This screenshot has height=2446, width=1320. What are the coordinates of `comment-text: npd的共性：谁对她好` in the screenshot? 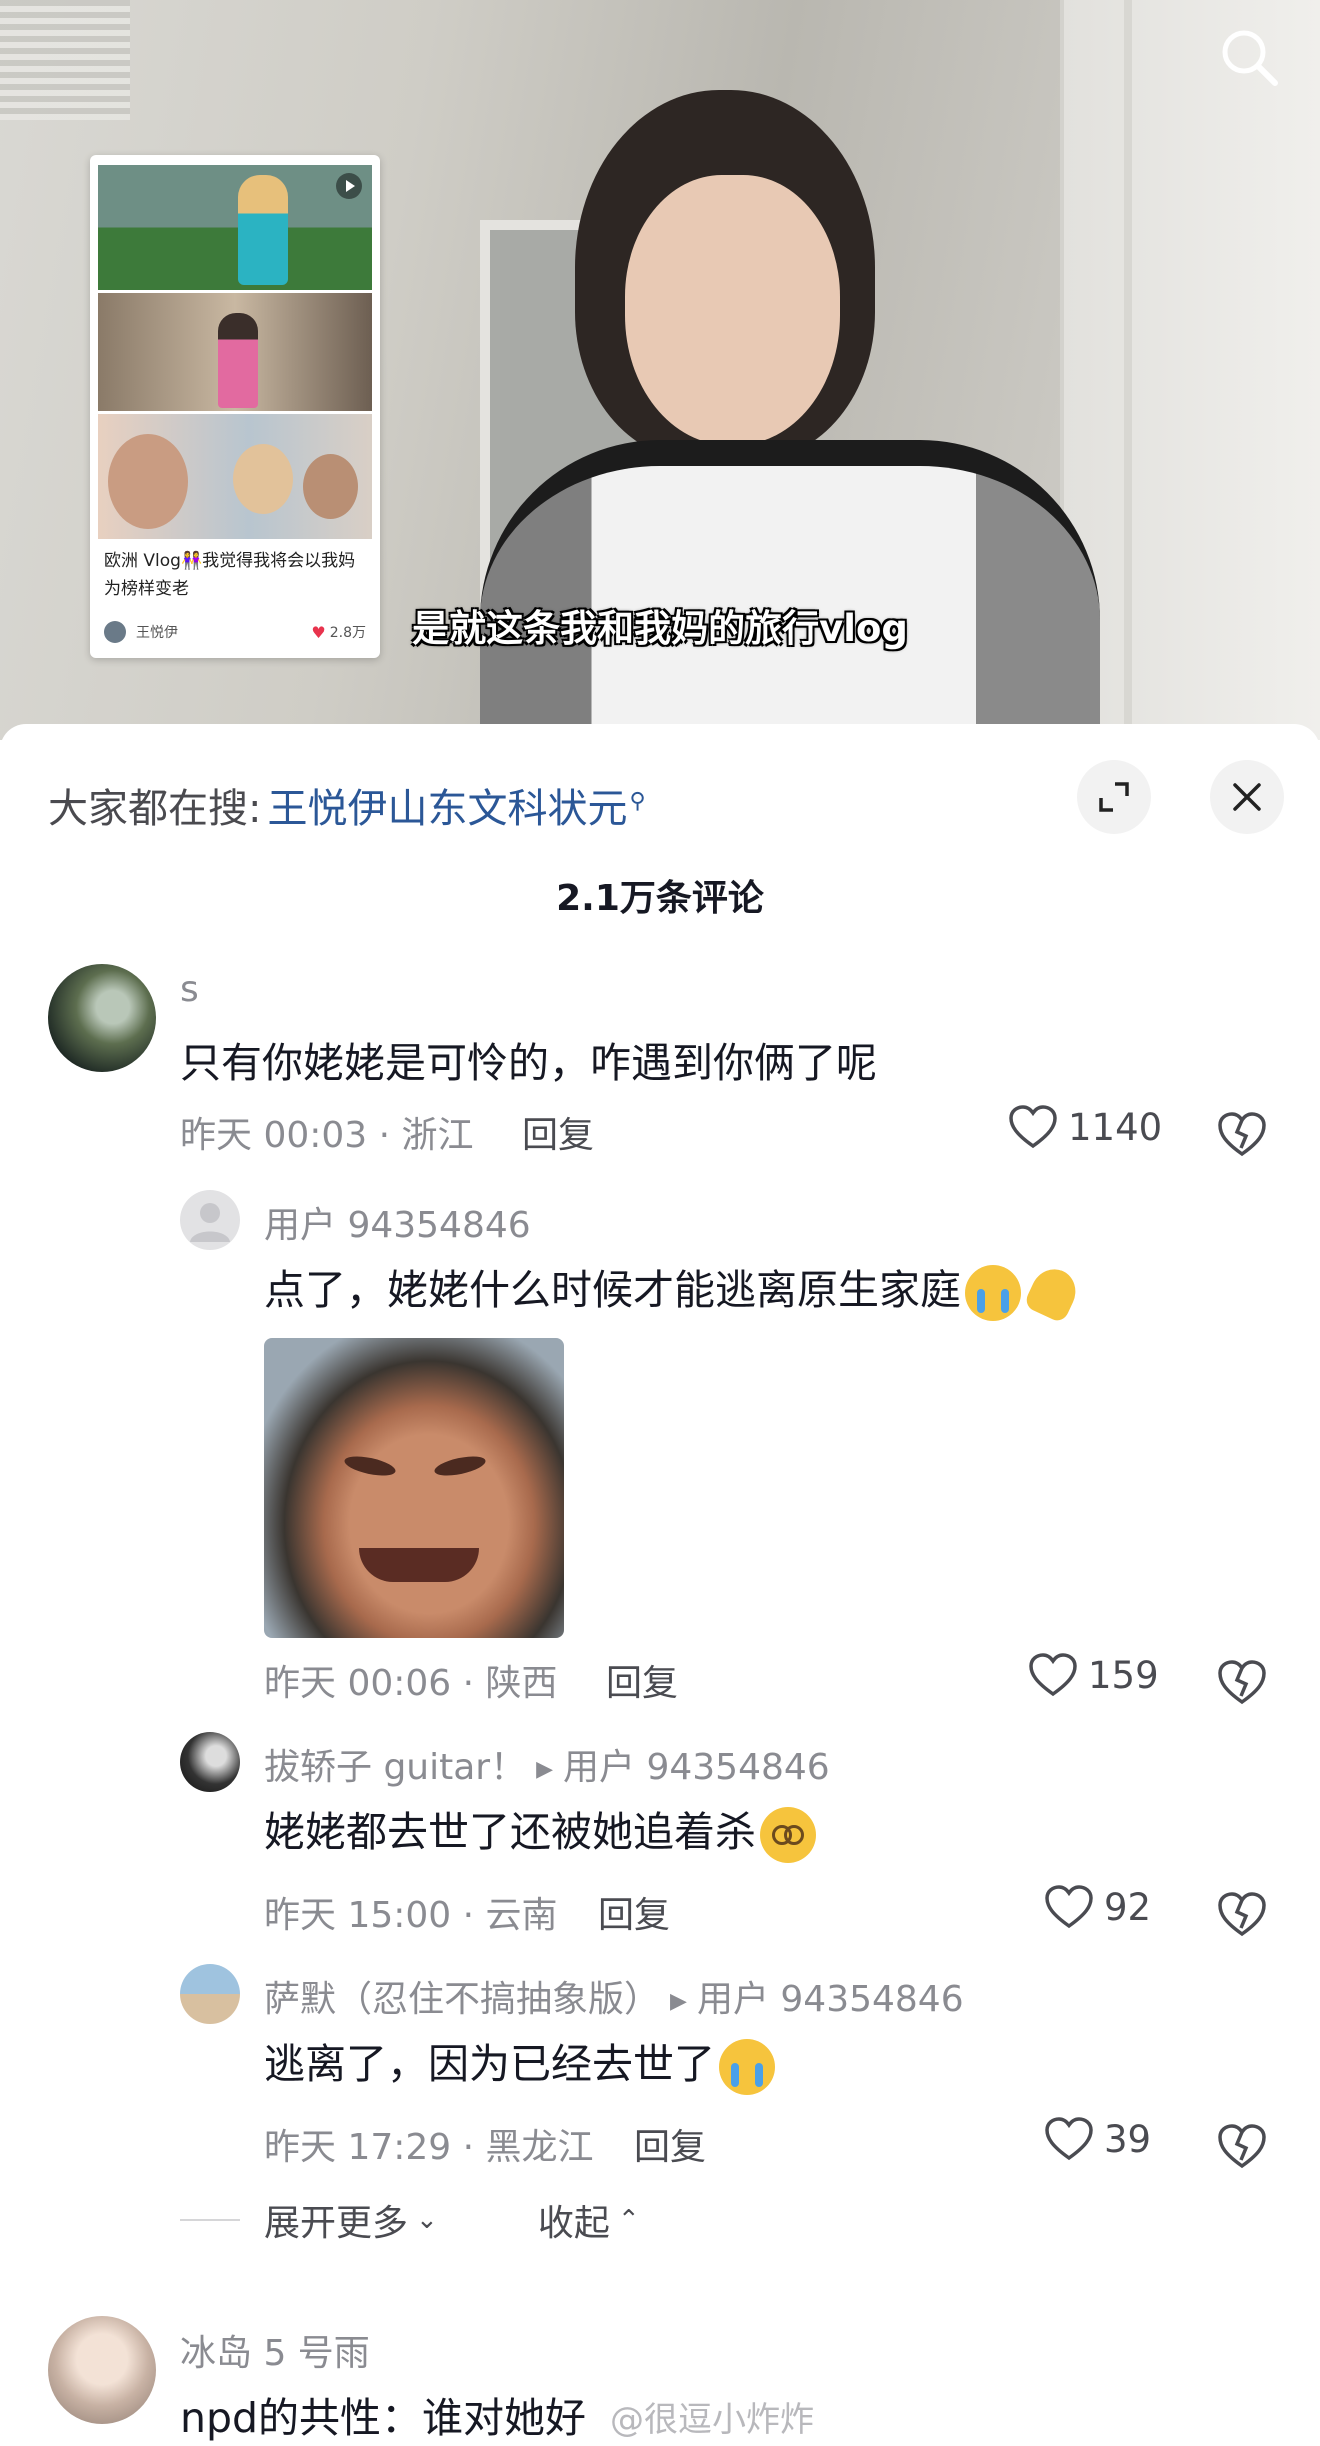 It's located at (383, 2418).